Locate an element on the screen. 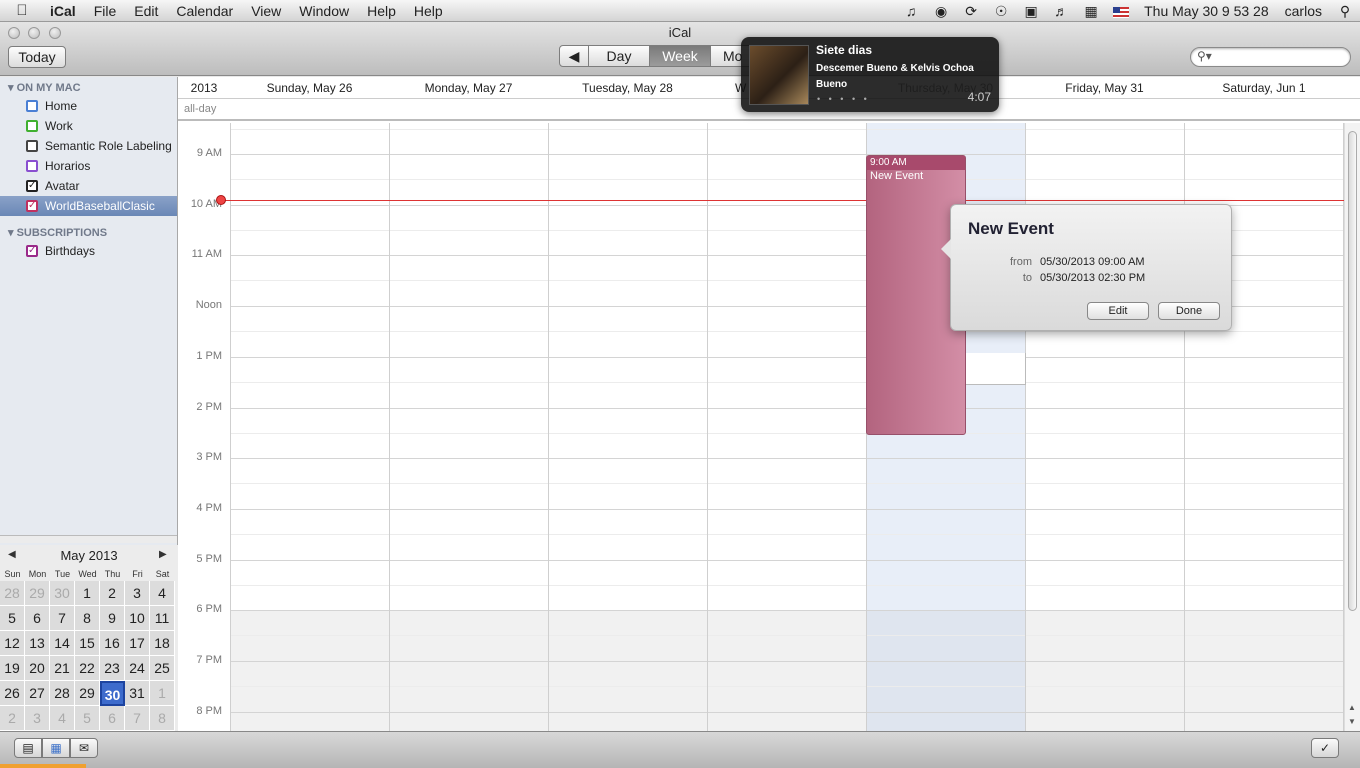 The image size is (1360, 768). day-header-friday: Friday, May 31 is located at coordinates (1104, 88).